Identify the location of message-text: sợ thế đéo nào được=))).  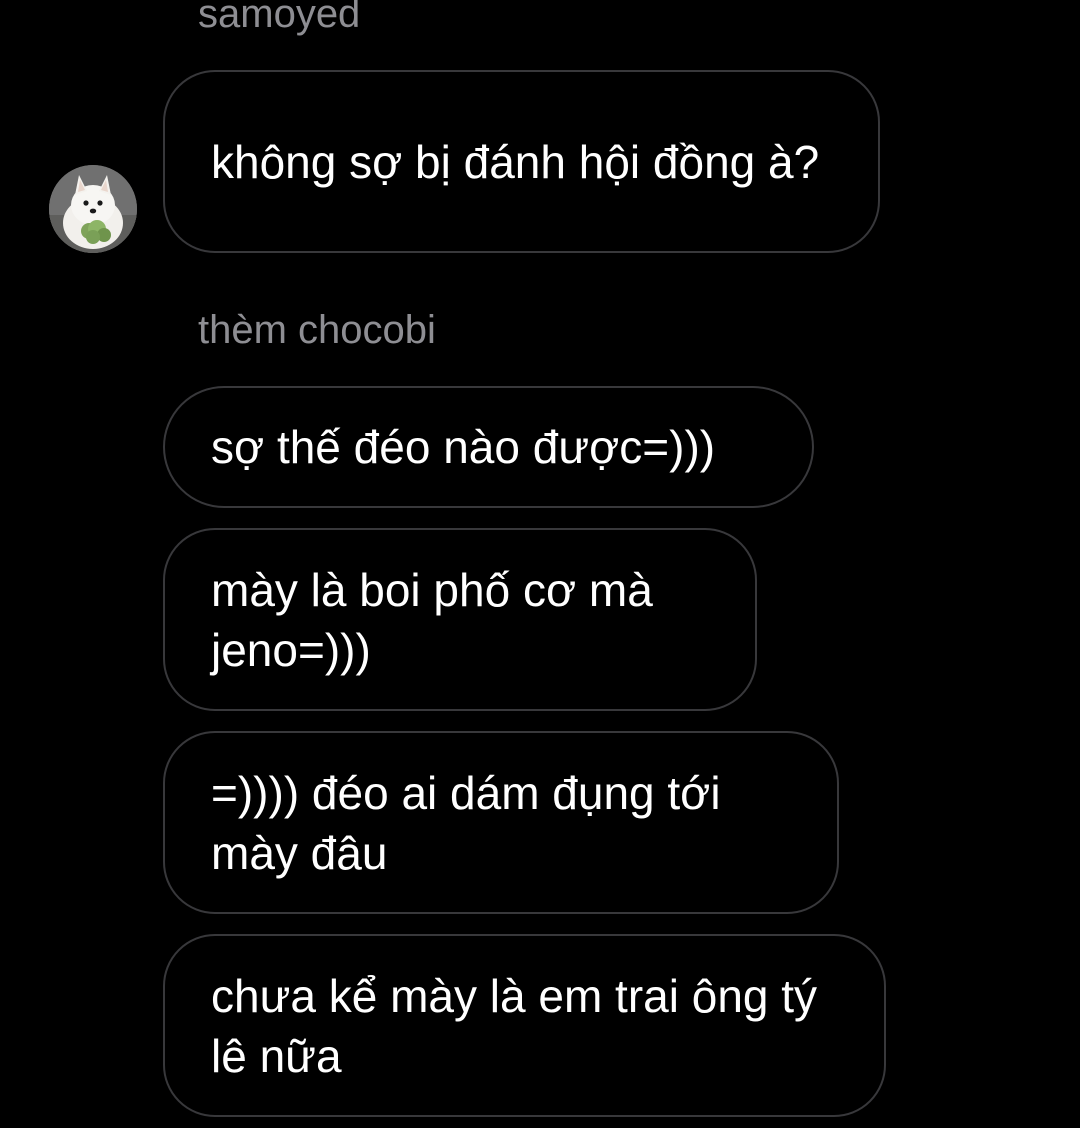
(463, 447).